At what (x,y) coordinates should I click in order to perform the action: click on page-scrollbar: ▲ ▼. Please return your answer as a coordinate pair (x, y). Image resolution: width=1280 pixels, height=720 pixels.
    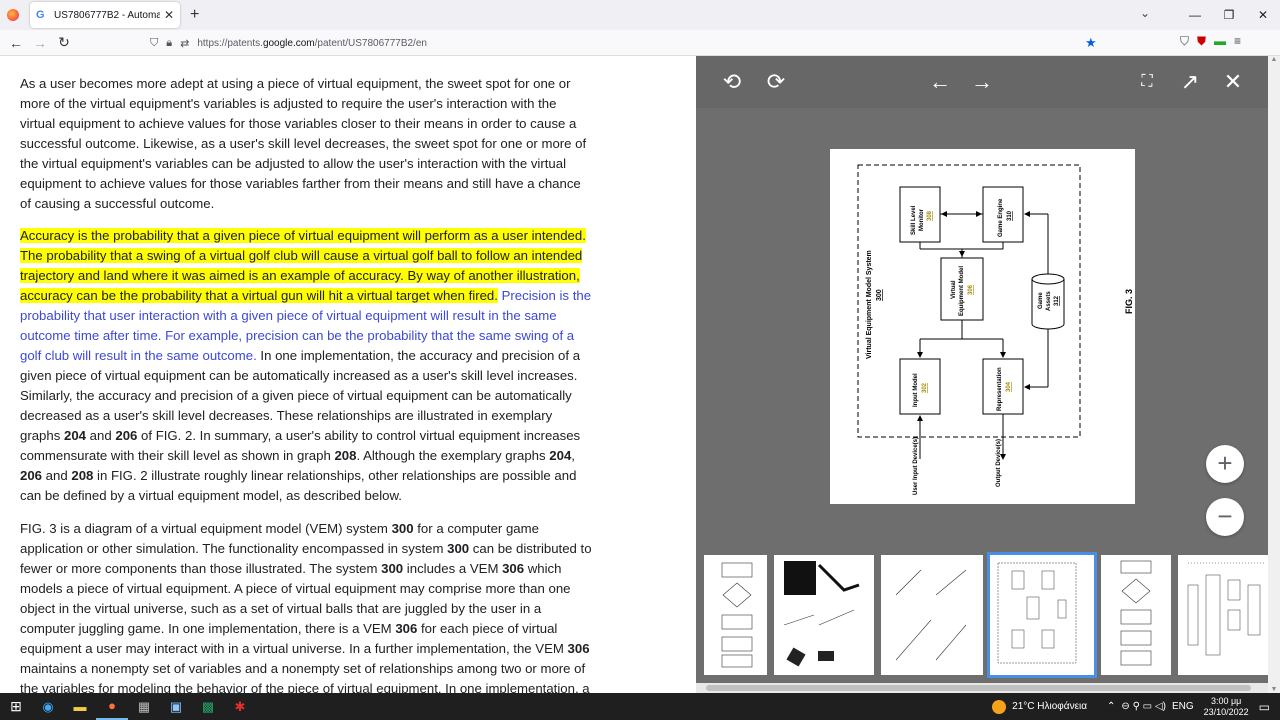
    Looking at the image, I should click on (1274, 374).